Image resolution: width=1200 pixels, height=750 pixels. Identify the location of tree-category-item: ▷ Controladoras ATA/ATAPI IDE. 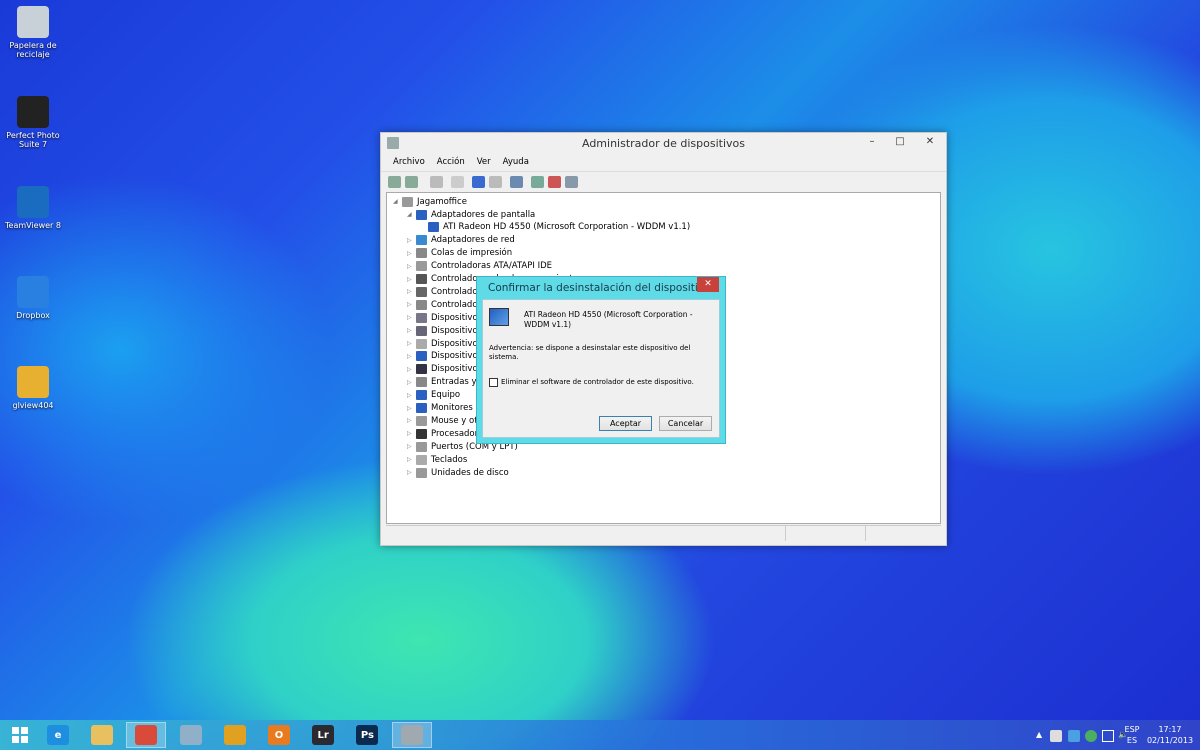
(479, 266).